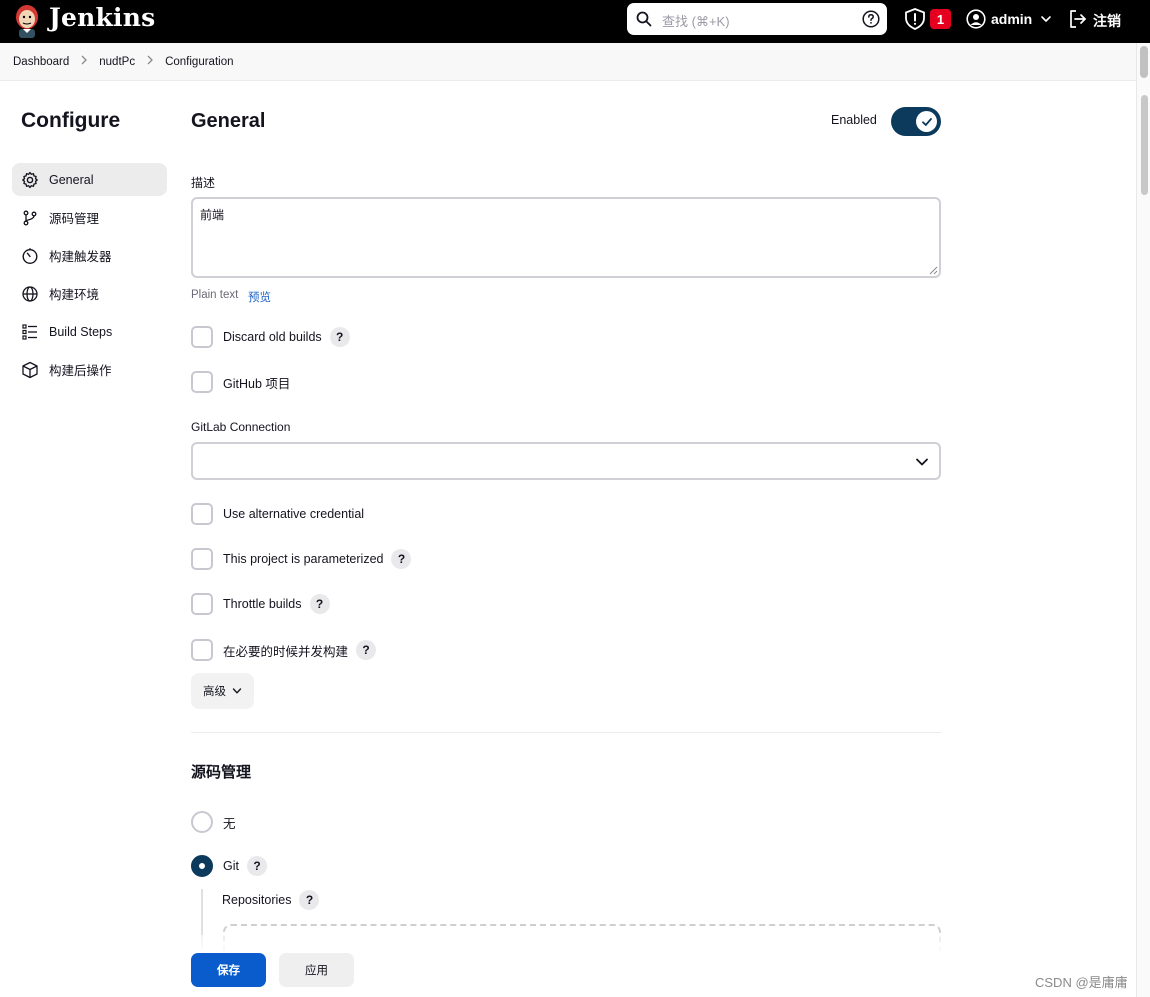 Image resolution: width=1150 pixels, height=997 pixels. Describe the element at coordinates (1011, 19) in the screenshot. I see `username-label: admin` at that location.